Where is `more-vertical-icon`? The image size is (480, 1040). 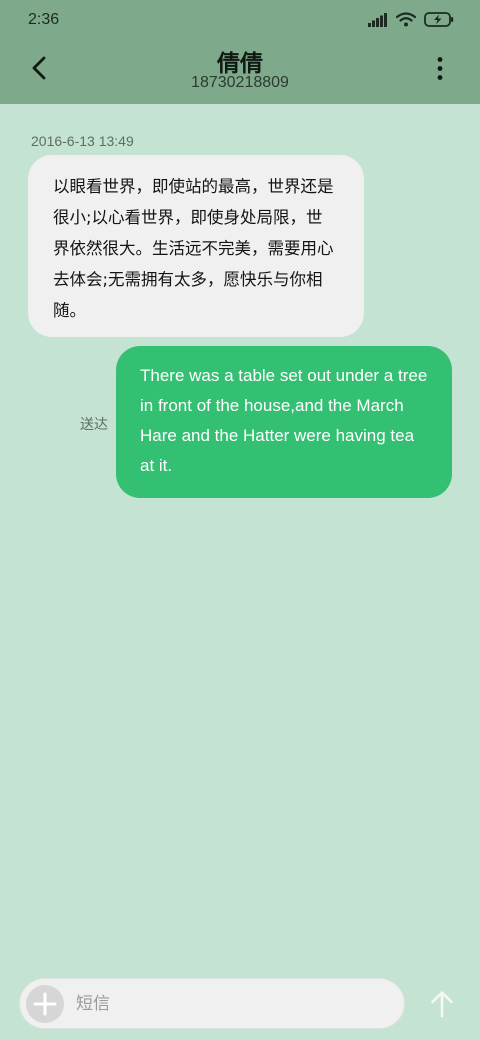 more-vertical-icon is located at coordinates (440, 68).